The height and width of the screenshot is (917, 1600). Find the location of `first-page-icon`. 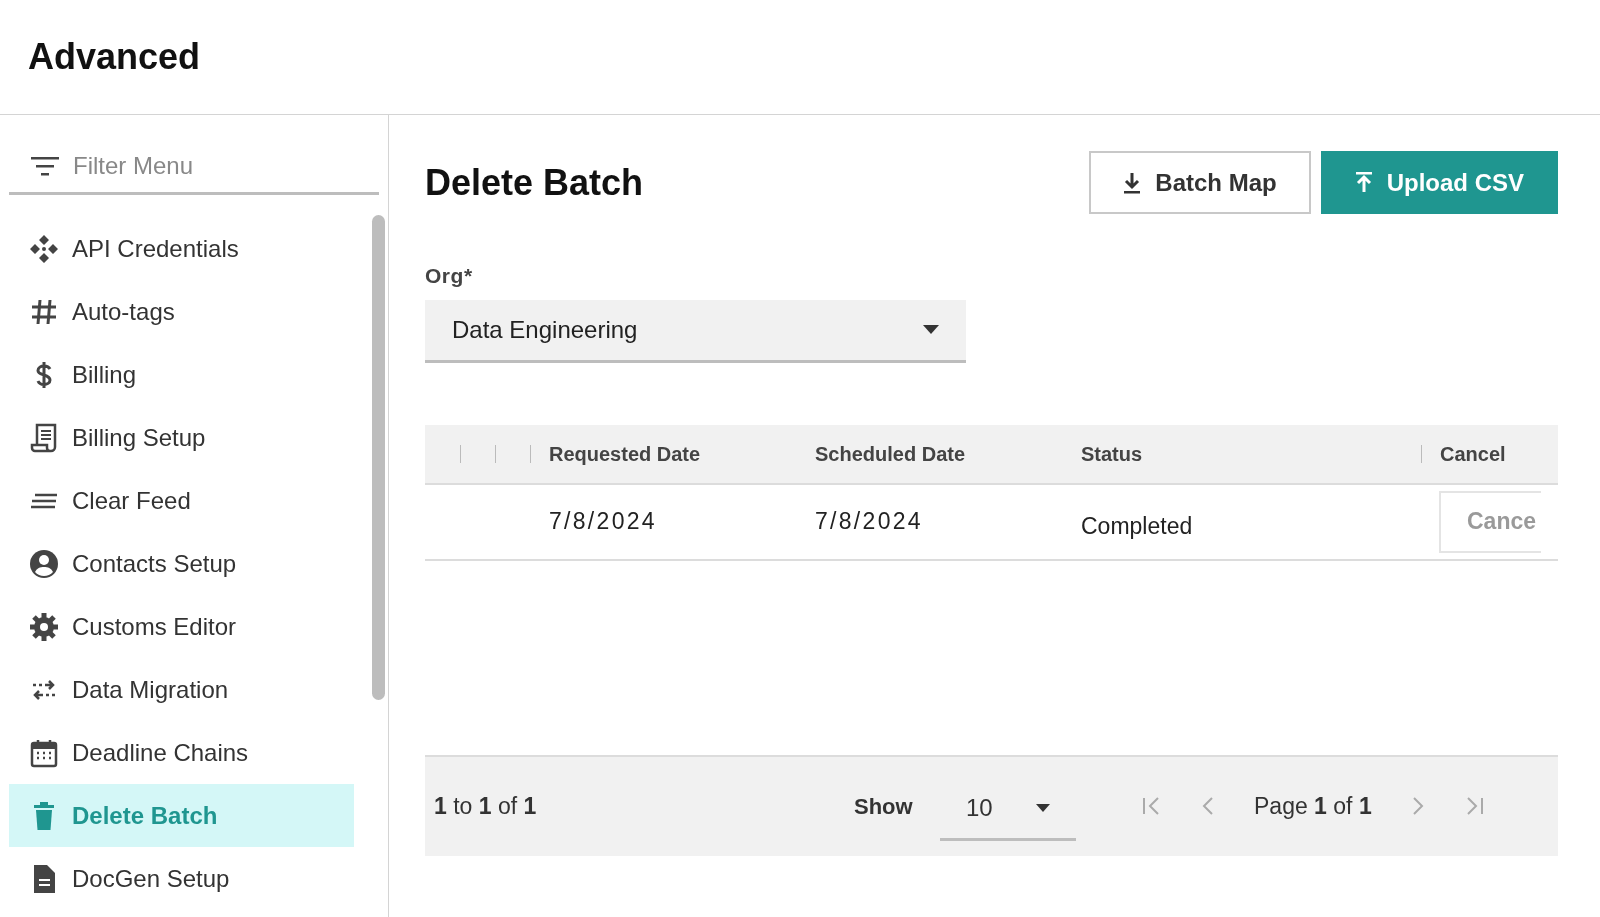

first-page-icon is located at coordinates (1152, 806).